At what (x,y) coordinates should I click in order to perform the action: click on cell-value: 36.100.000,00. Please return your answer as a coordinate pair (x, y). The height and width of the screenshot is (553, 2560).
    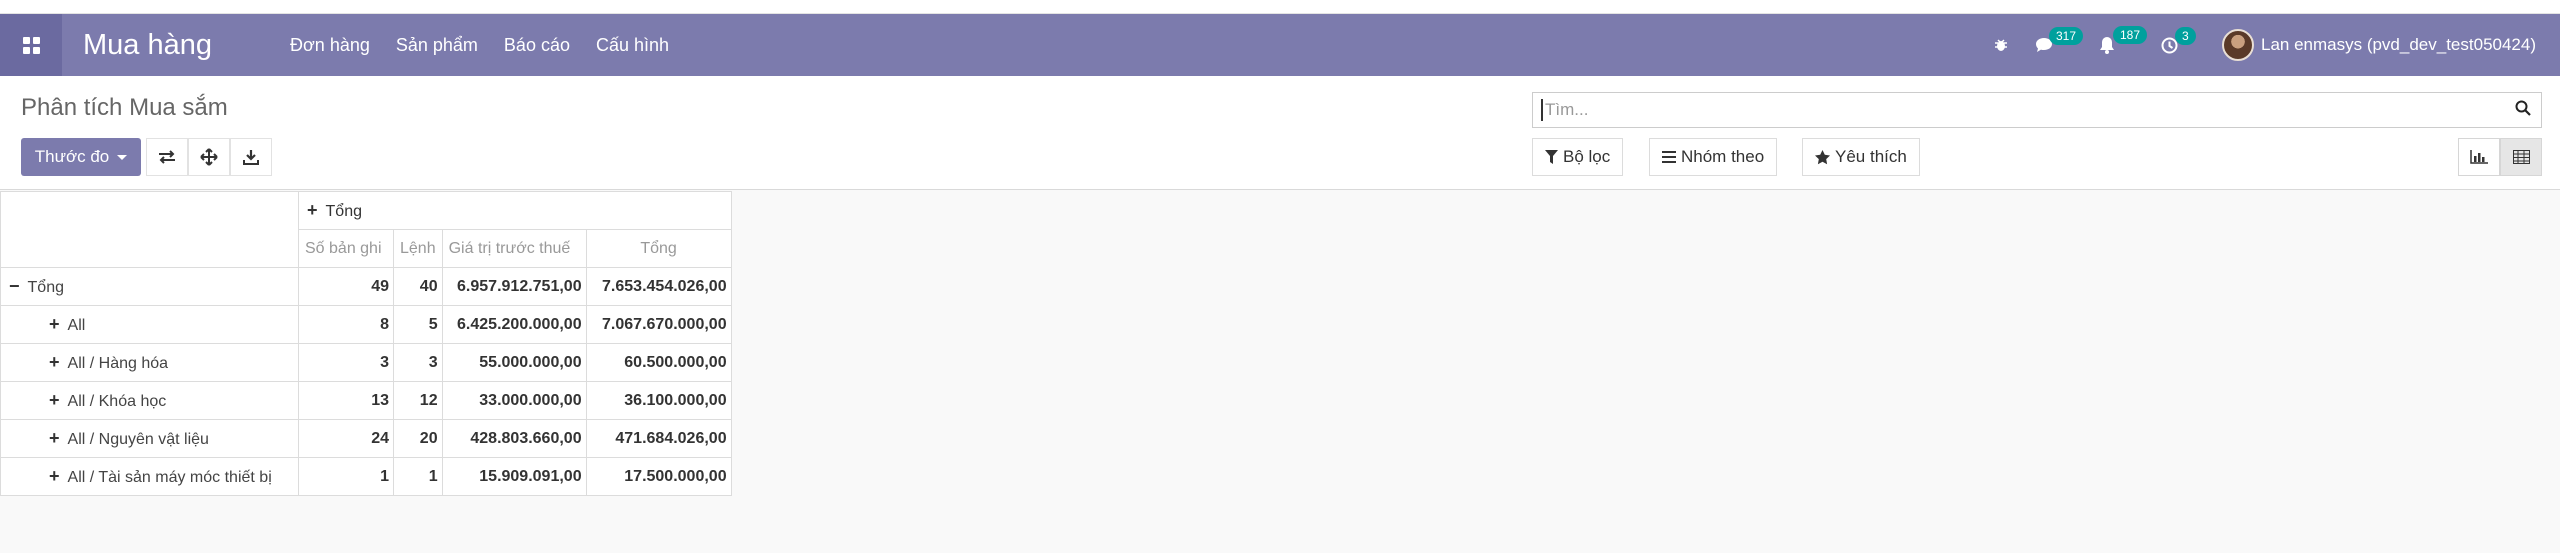
    Looking at the image, I should click on (658, 400).